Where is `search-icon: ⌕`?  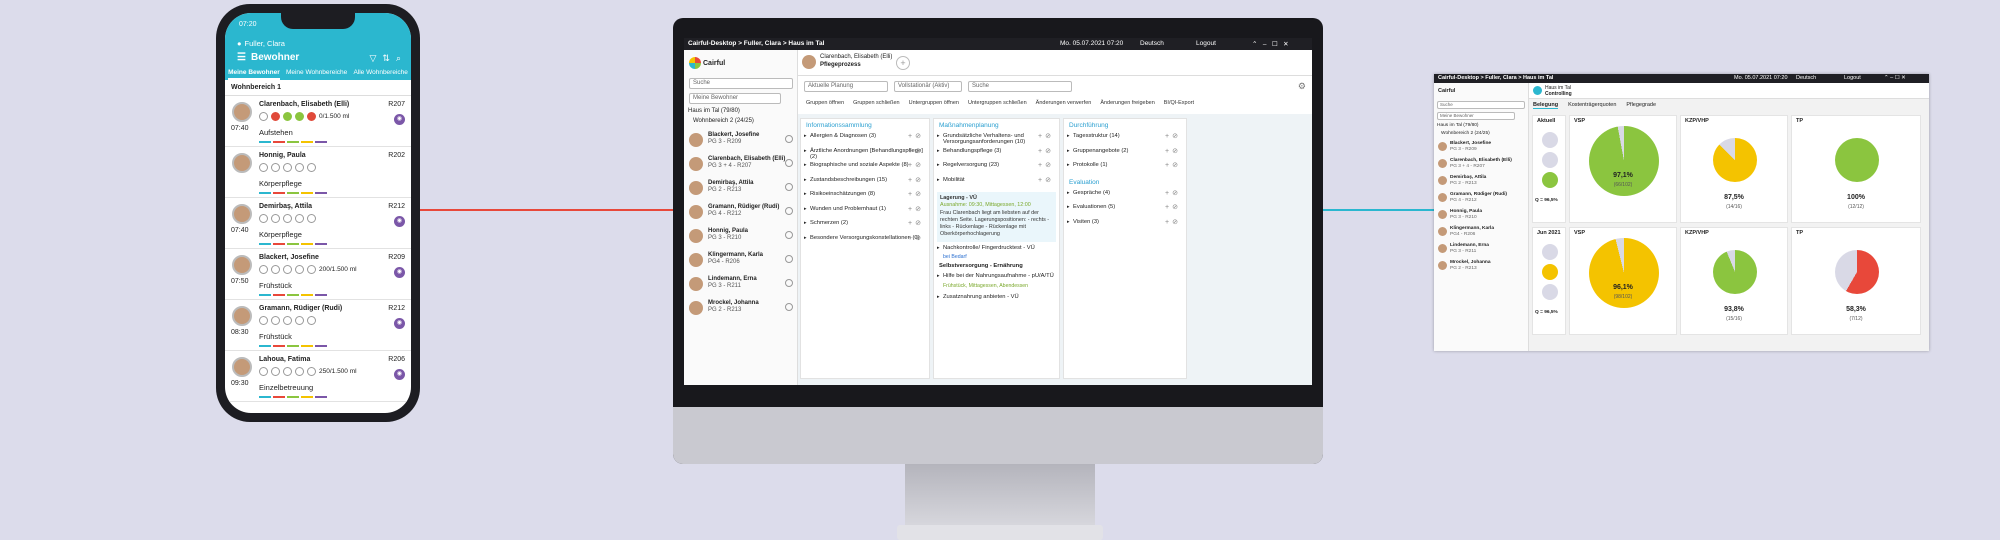
search-icon: ⌕ is located at coordinates (398, 58).